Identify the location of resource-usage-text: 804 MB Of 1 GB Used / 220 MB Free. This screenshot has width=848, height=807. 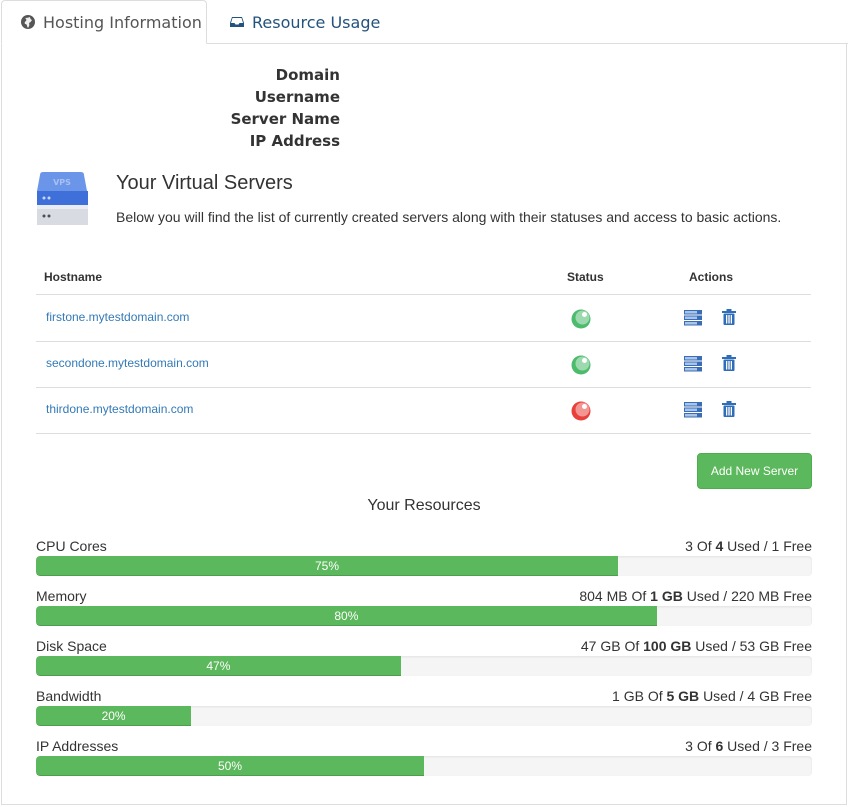
(695, 596).